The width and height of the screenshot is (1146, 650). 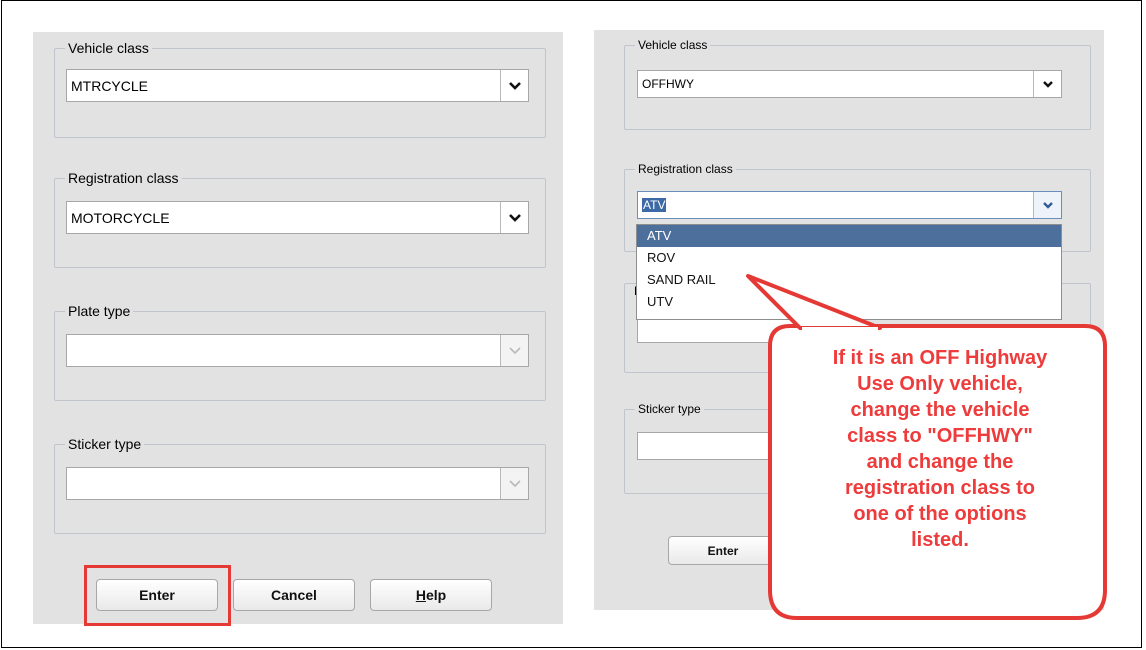 I want to click on callout-line: class to "OFFHWY", so click(x=940, y=436).